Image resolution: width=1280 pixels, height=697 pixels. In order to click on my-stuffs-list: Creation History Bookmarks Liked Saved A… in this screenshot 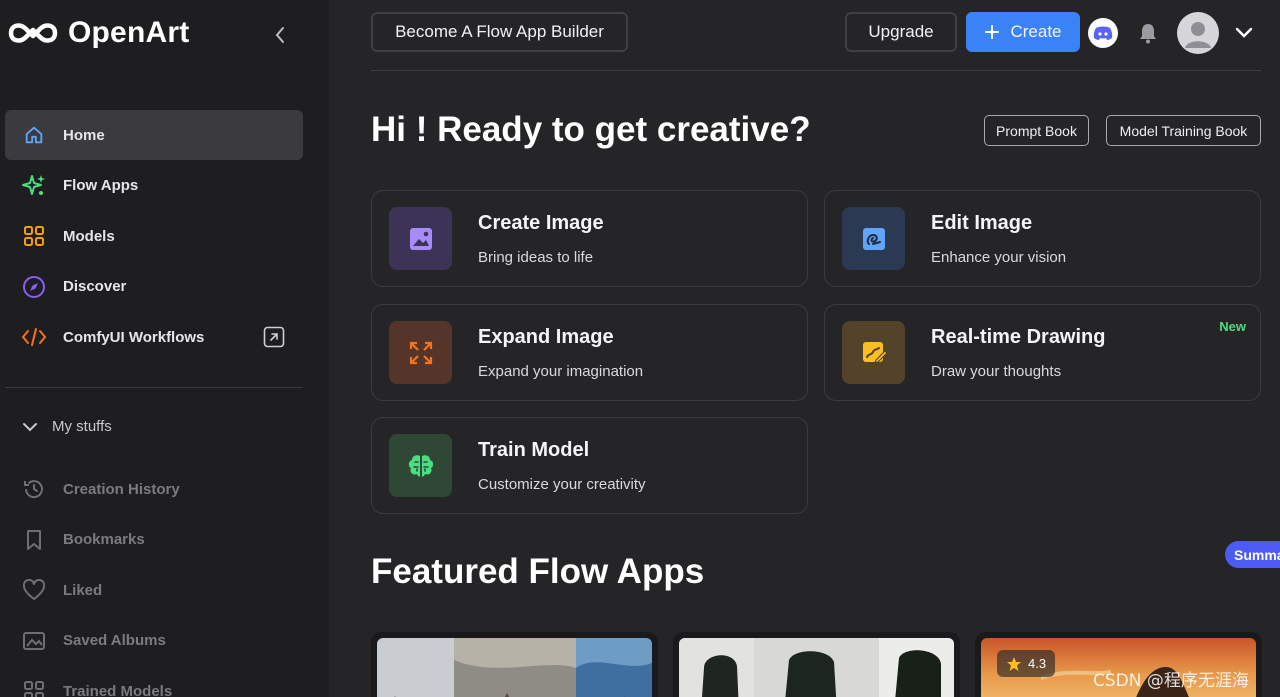, I will do `click(154, 580)`.